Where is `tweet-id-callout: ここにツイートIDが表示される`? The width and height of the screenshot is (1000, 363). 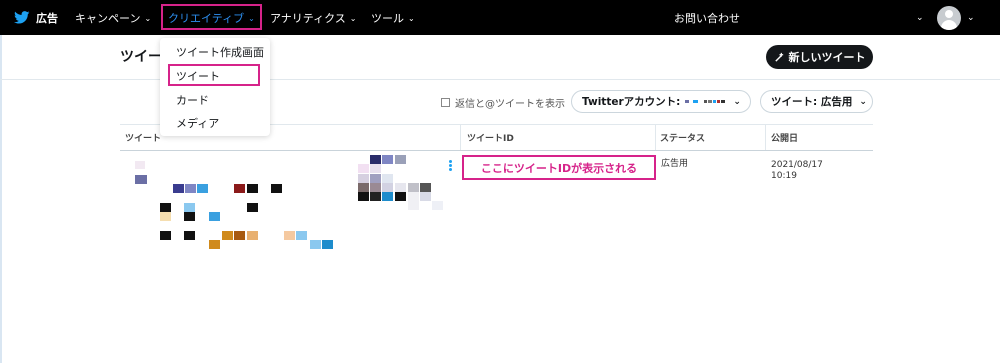
tweet-id-callout: ここにツイートIDが表示される is located at coordinates (559, 167).